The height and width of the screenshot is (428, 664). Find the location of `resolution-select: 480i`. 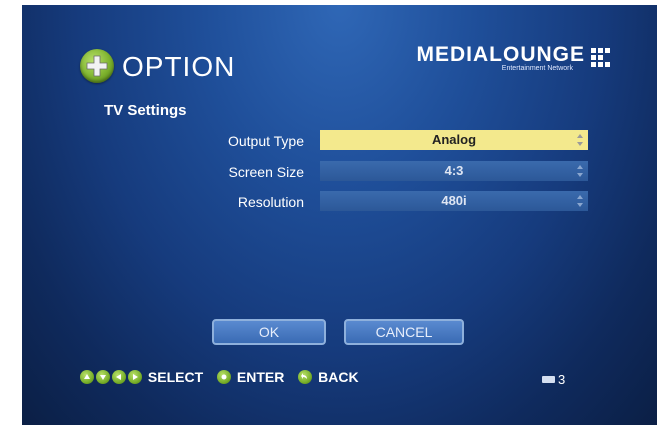

resolution-select: 480i is located at coordinates (454, 201).